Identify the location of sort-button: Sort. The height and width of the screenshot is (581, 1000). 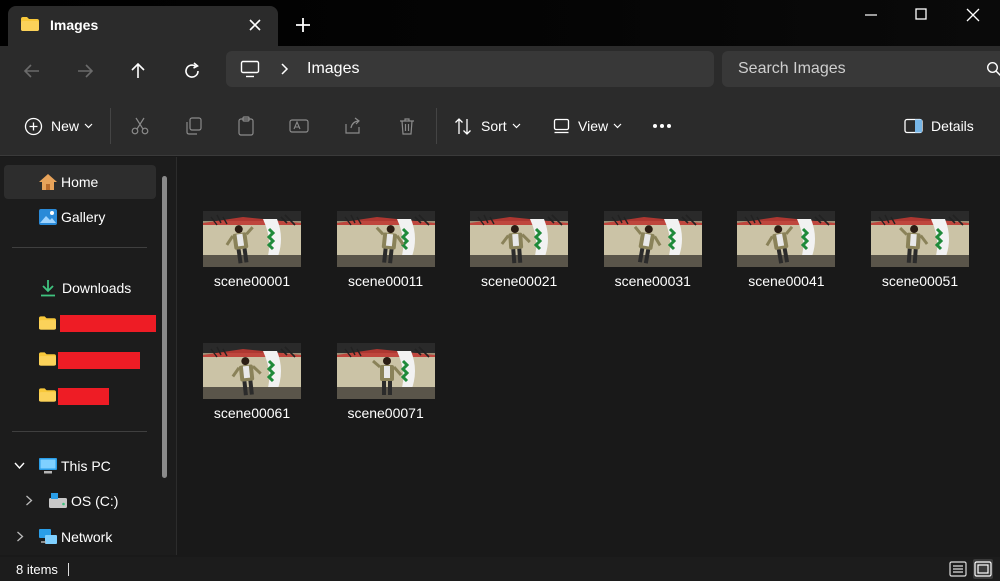
(487, 126).